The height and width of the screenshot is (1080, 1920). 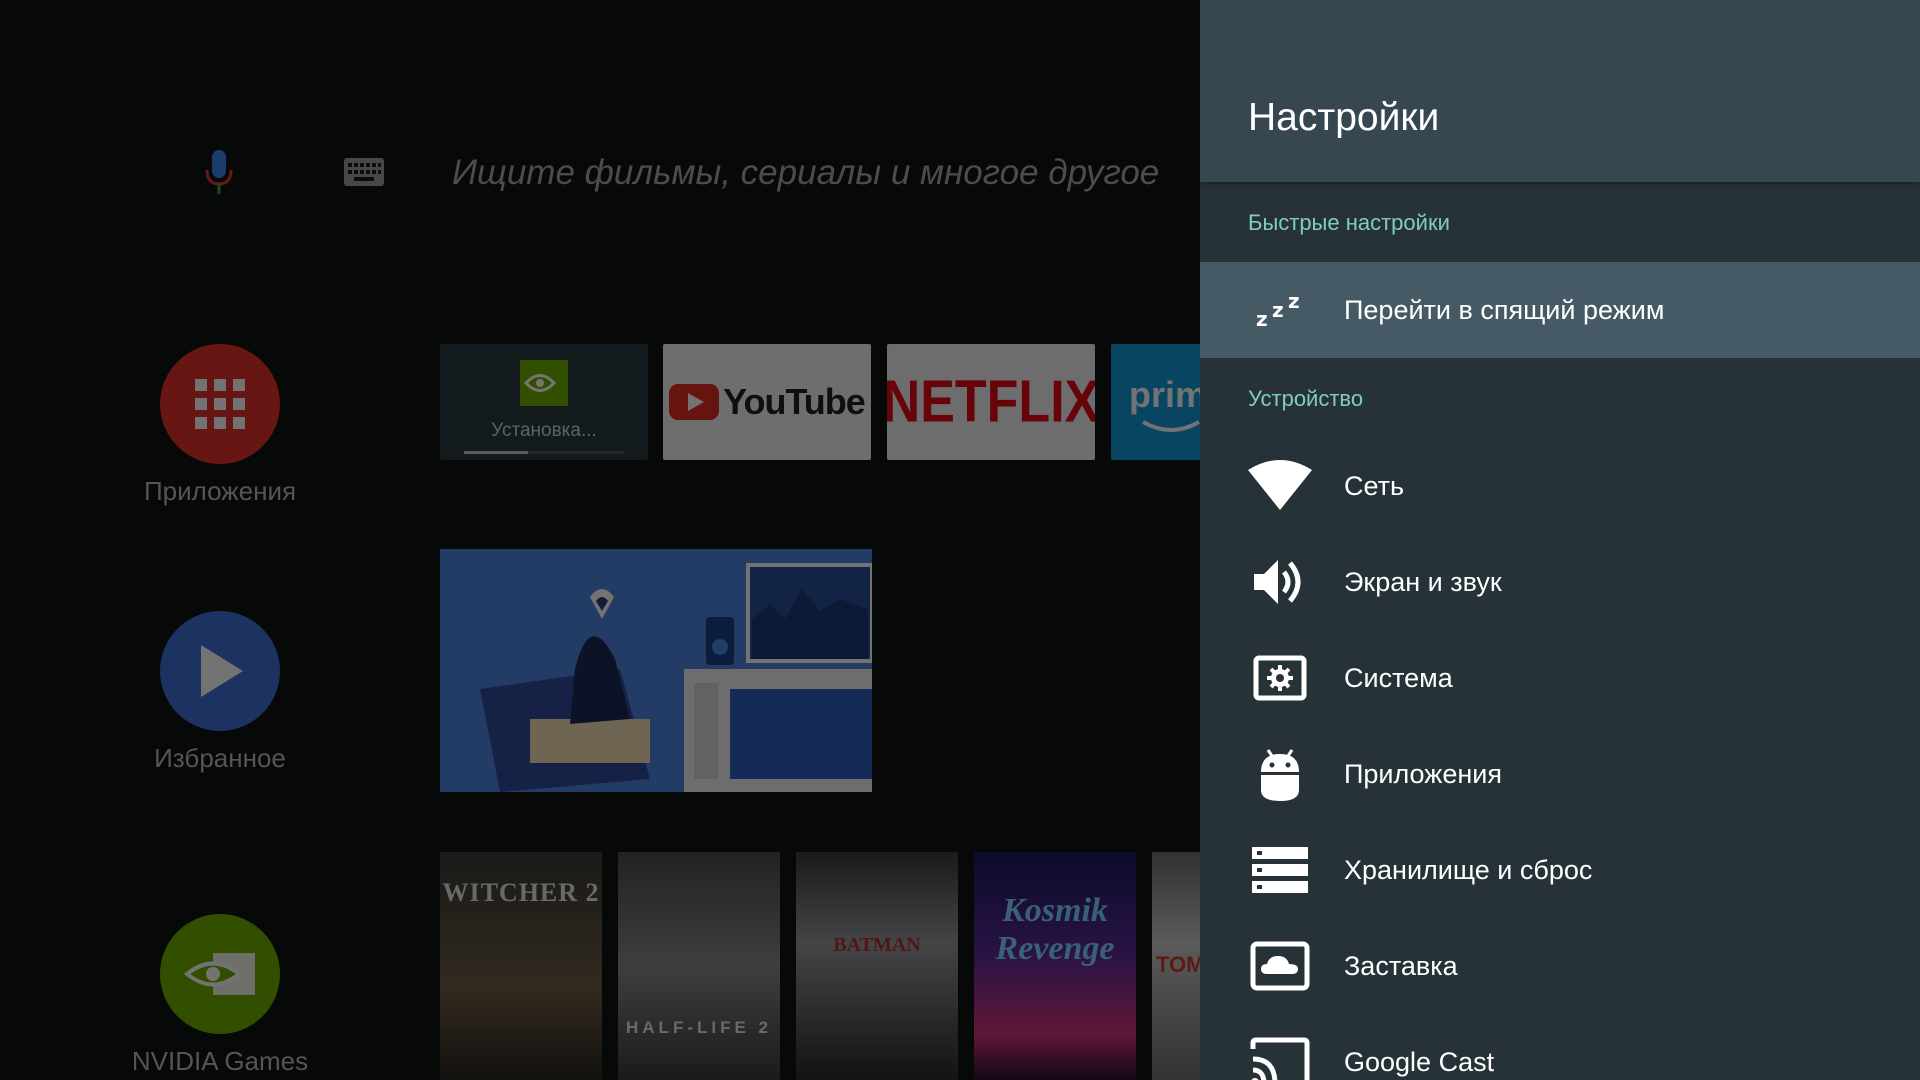 I want to click on settings-item-label: Приложения, so click(x=1423, y=773).